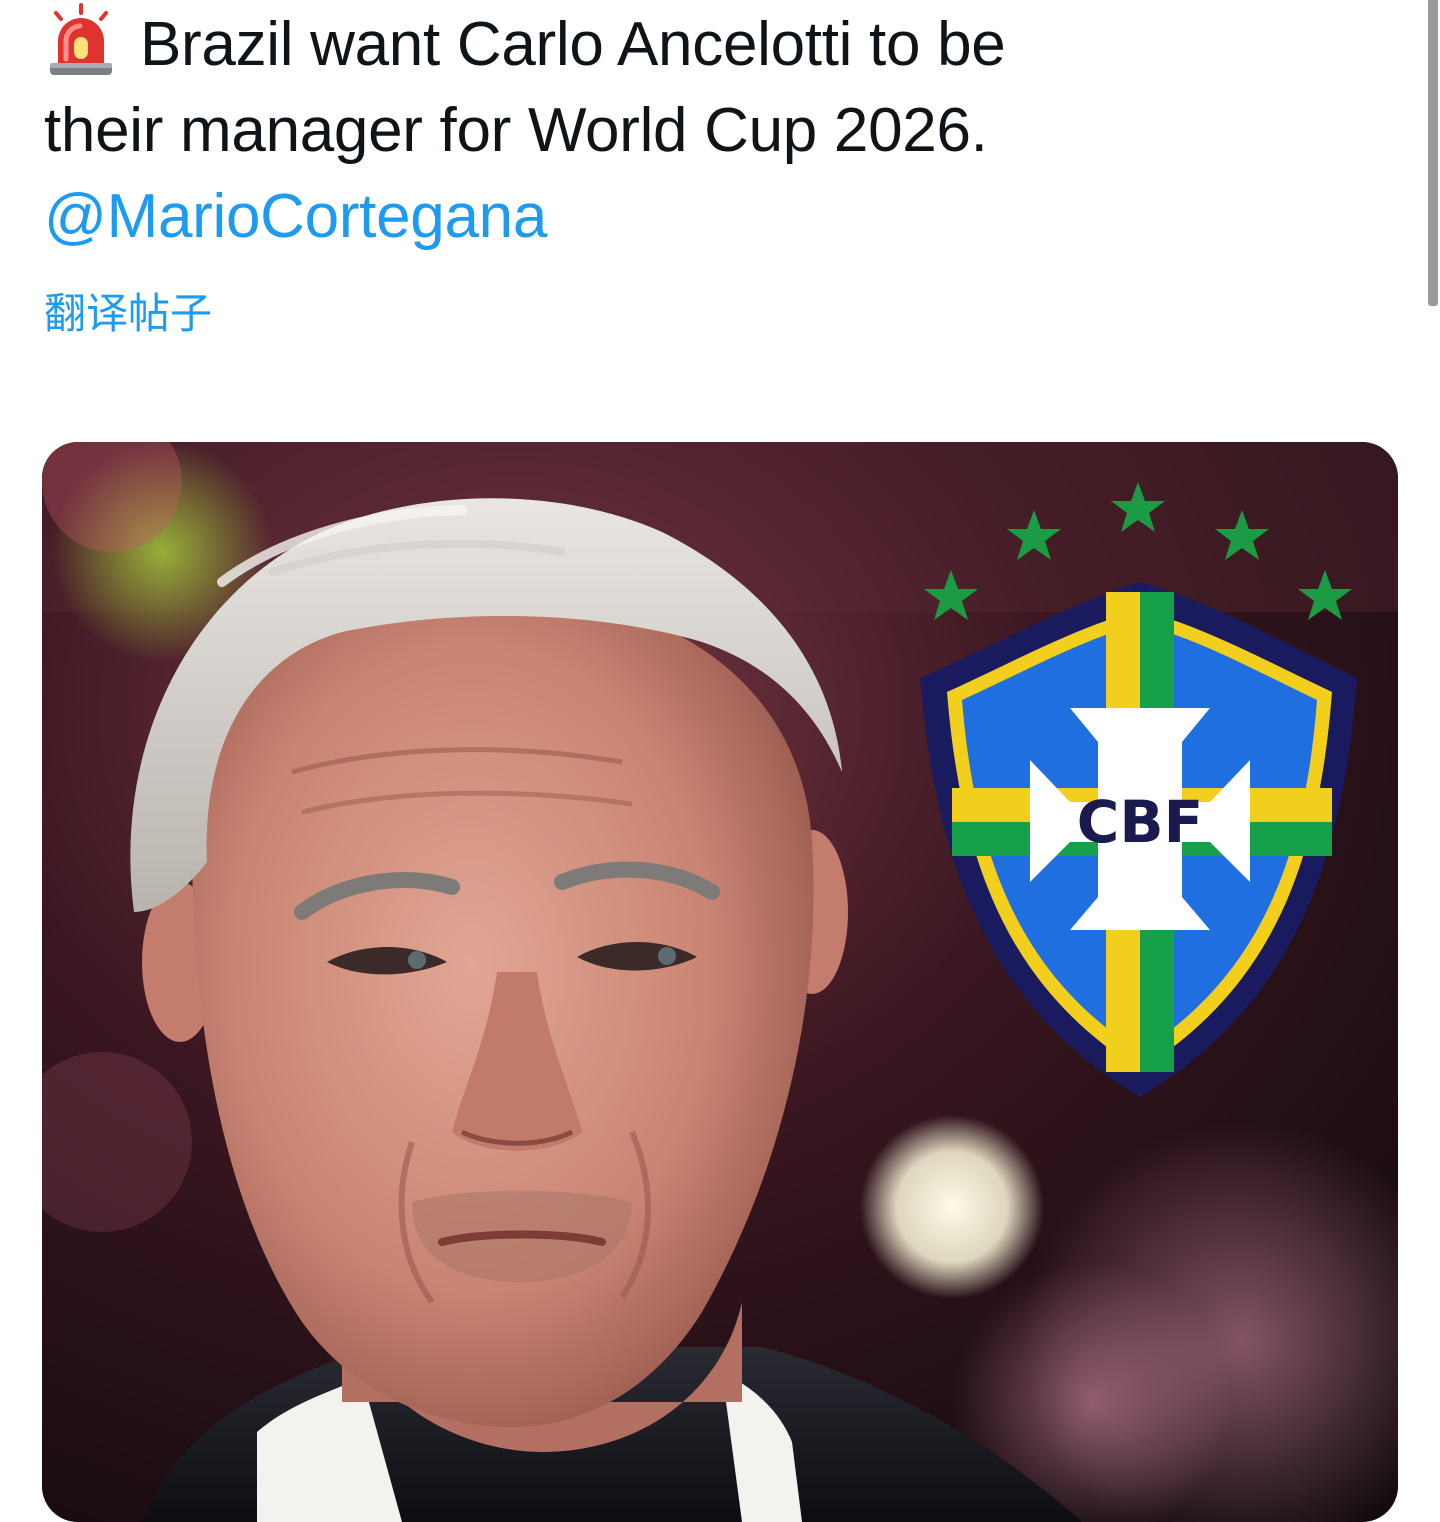 Image resolution: width=1440 pixels, height=1522 pixels. Describe the element at coordinates (128, 314) in the screenshot. I see `translate-post-link: 翻译帖子` at that location.